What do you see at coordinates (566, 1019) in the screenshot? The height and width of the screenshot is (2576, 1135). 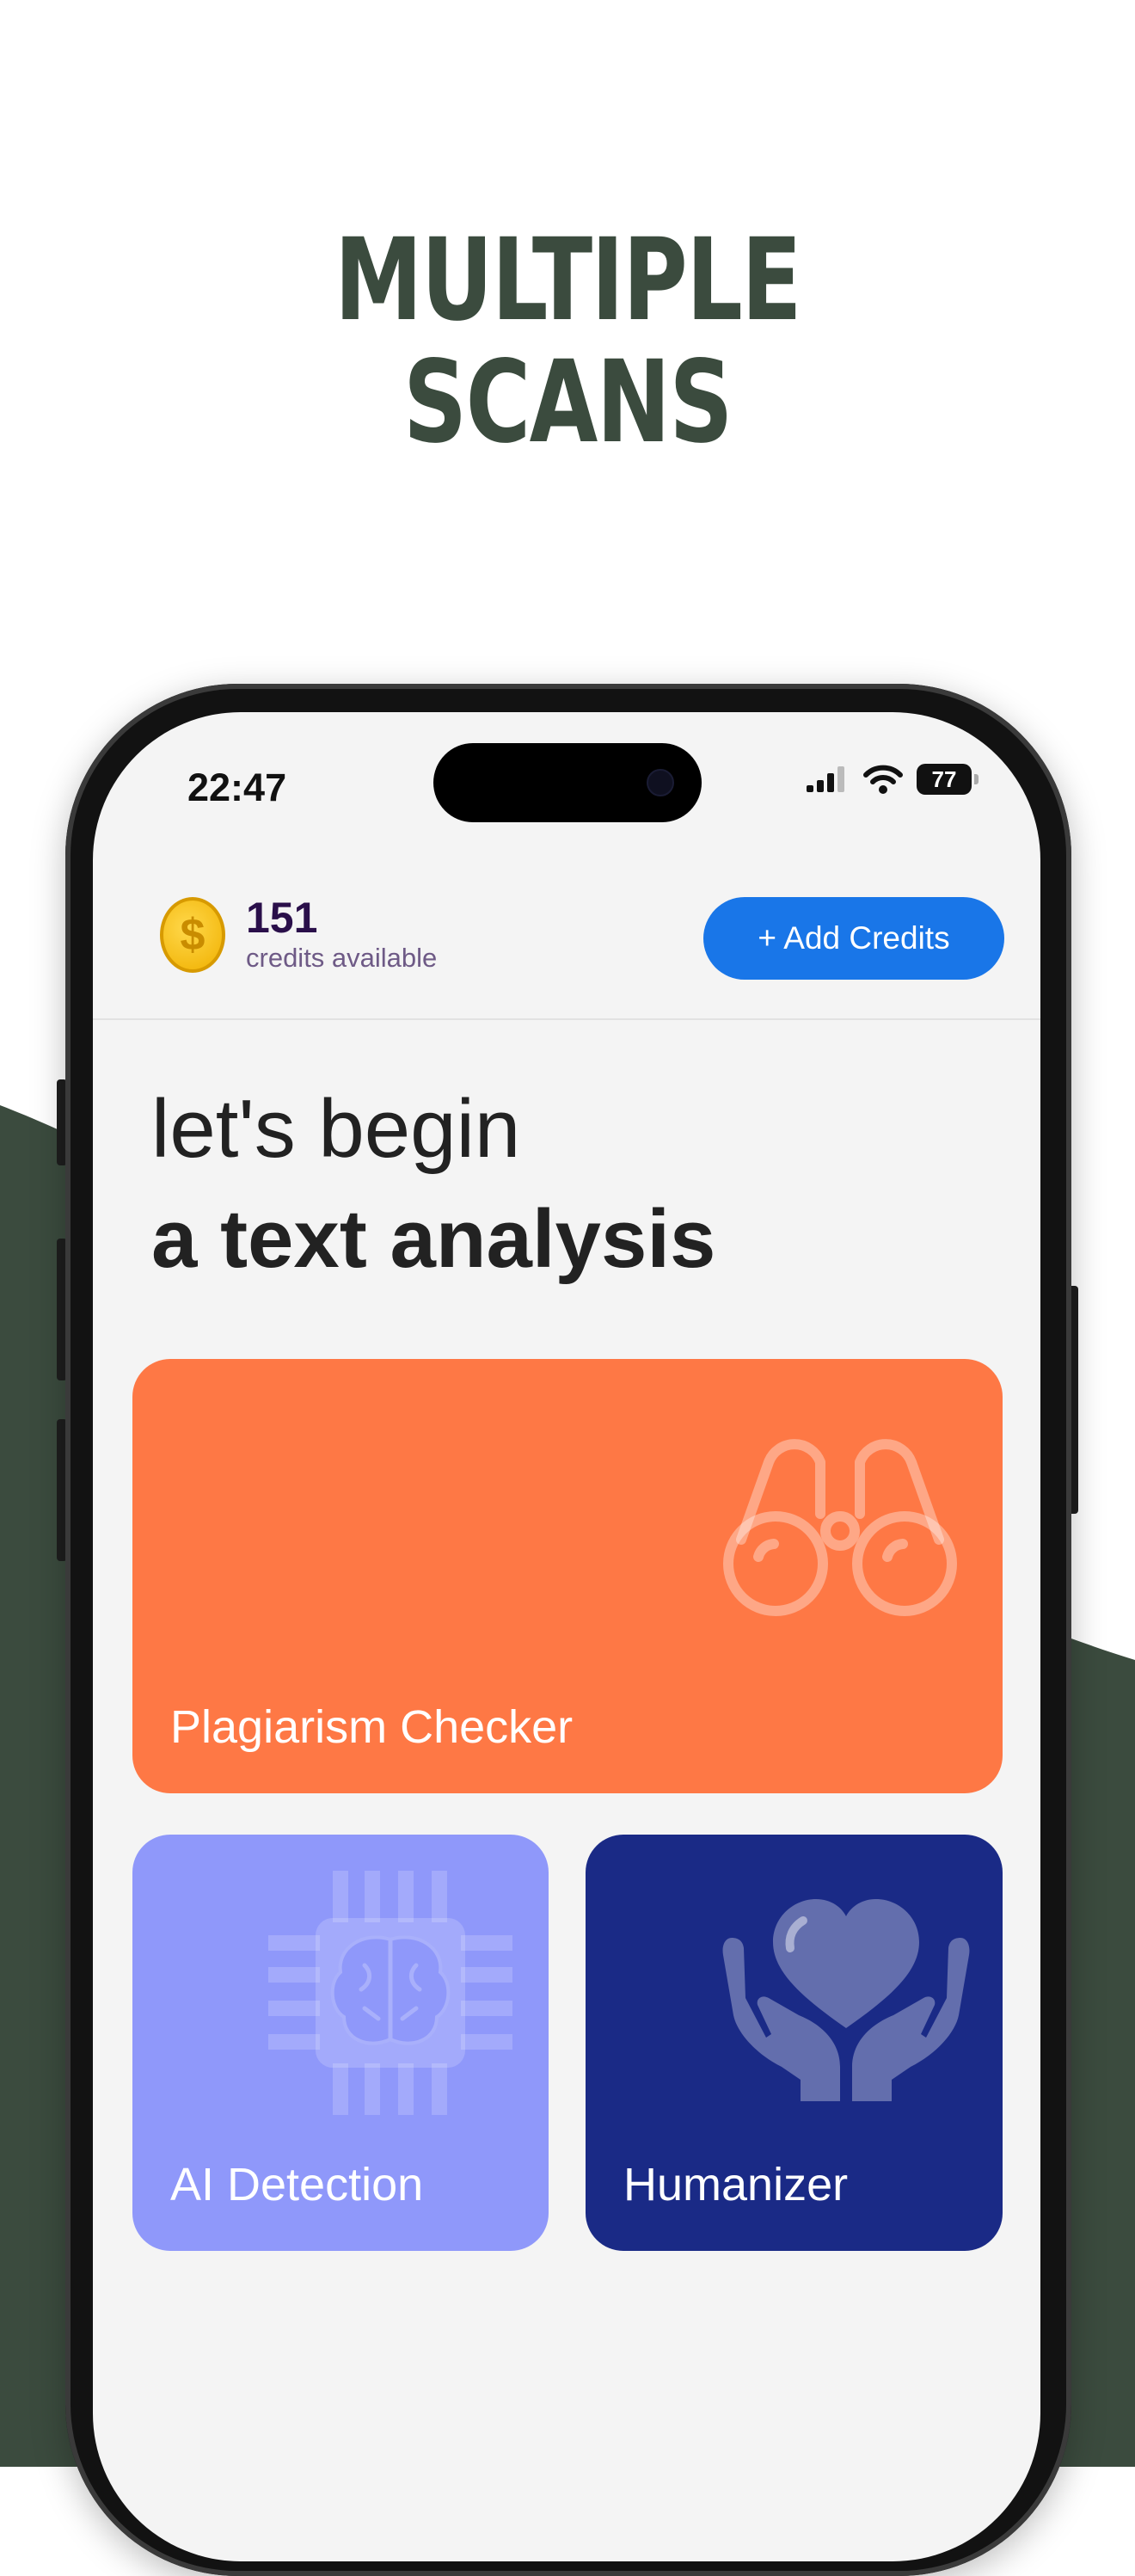 I see `header-divider` at bounding box center [566, 1019].